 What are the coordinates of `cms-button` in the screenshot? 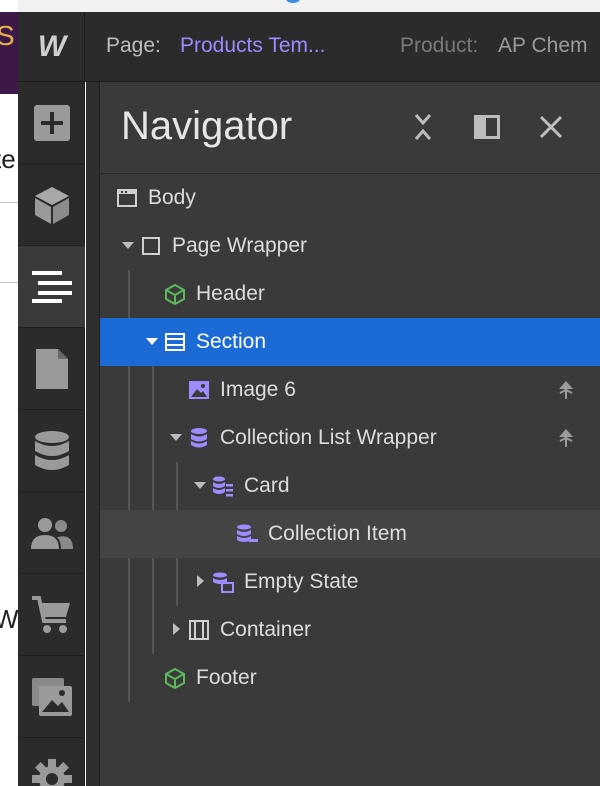 It's located at (51, 451).